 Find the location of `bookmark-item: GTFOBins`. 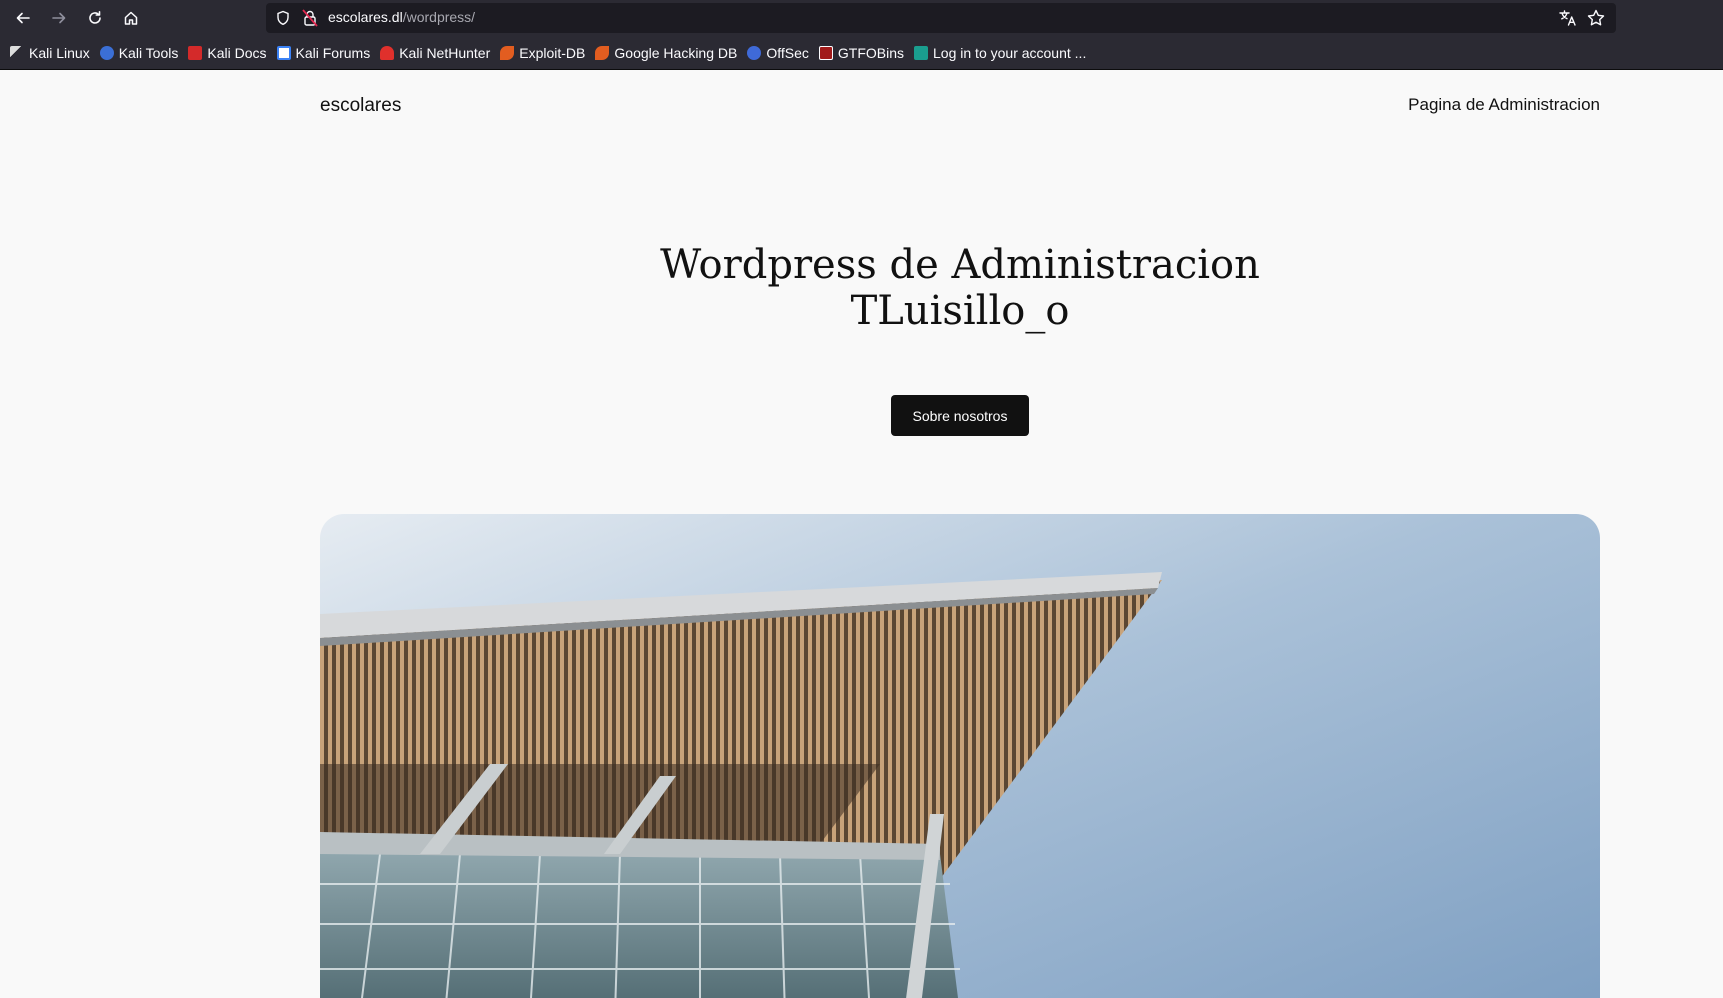

bookmark-item: GTFOBins is located at coordinates (861, 52).